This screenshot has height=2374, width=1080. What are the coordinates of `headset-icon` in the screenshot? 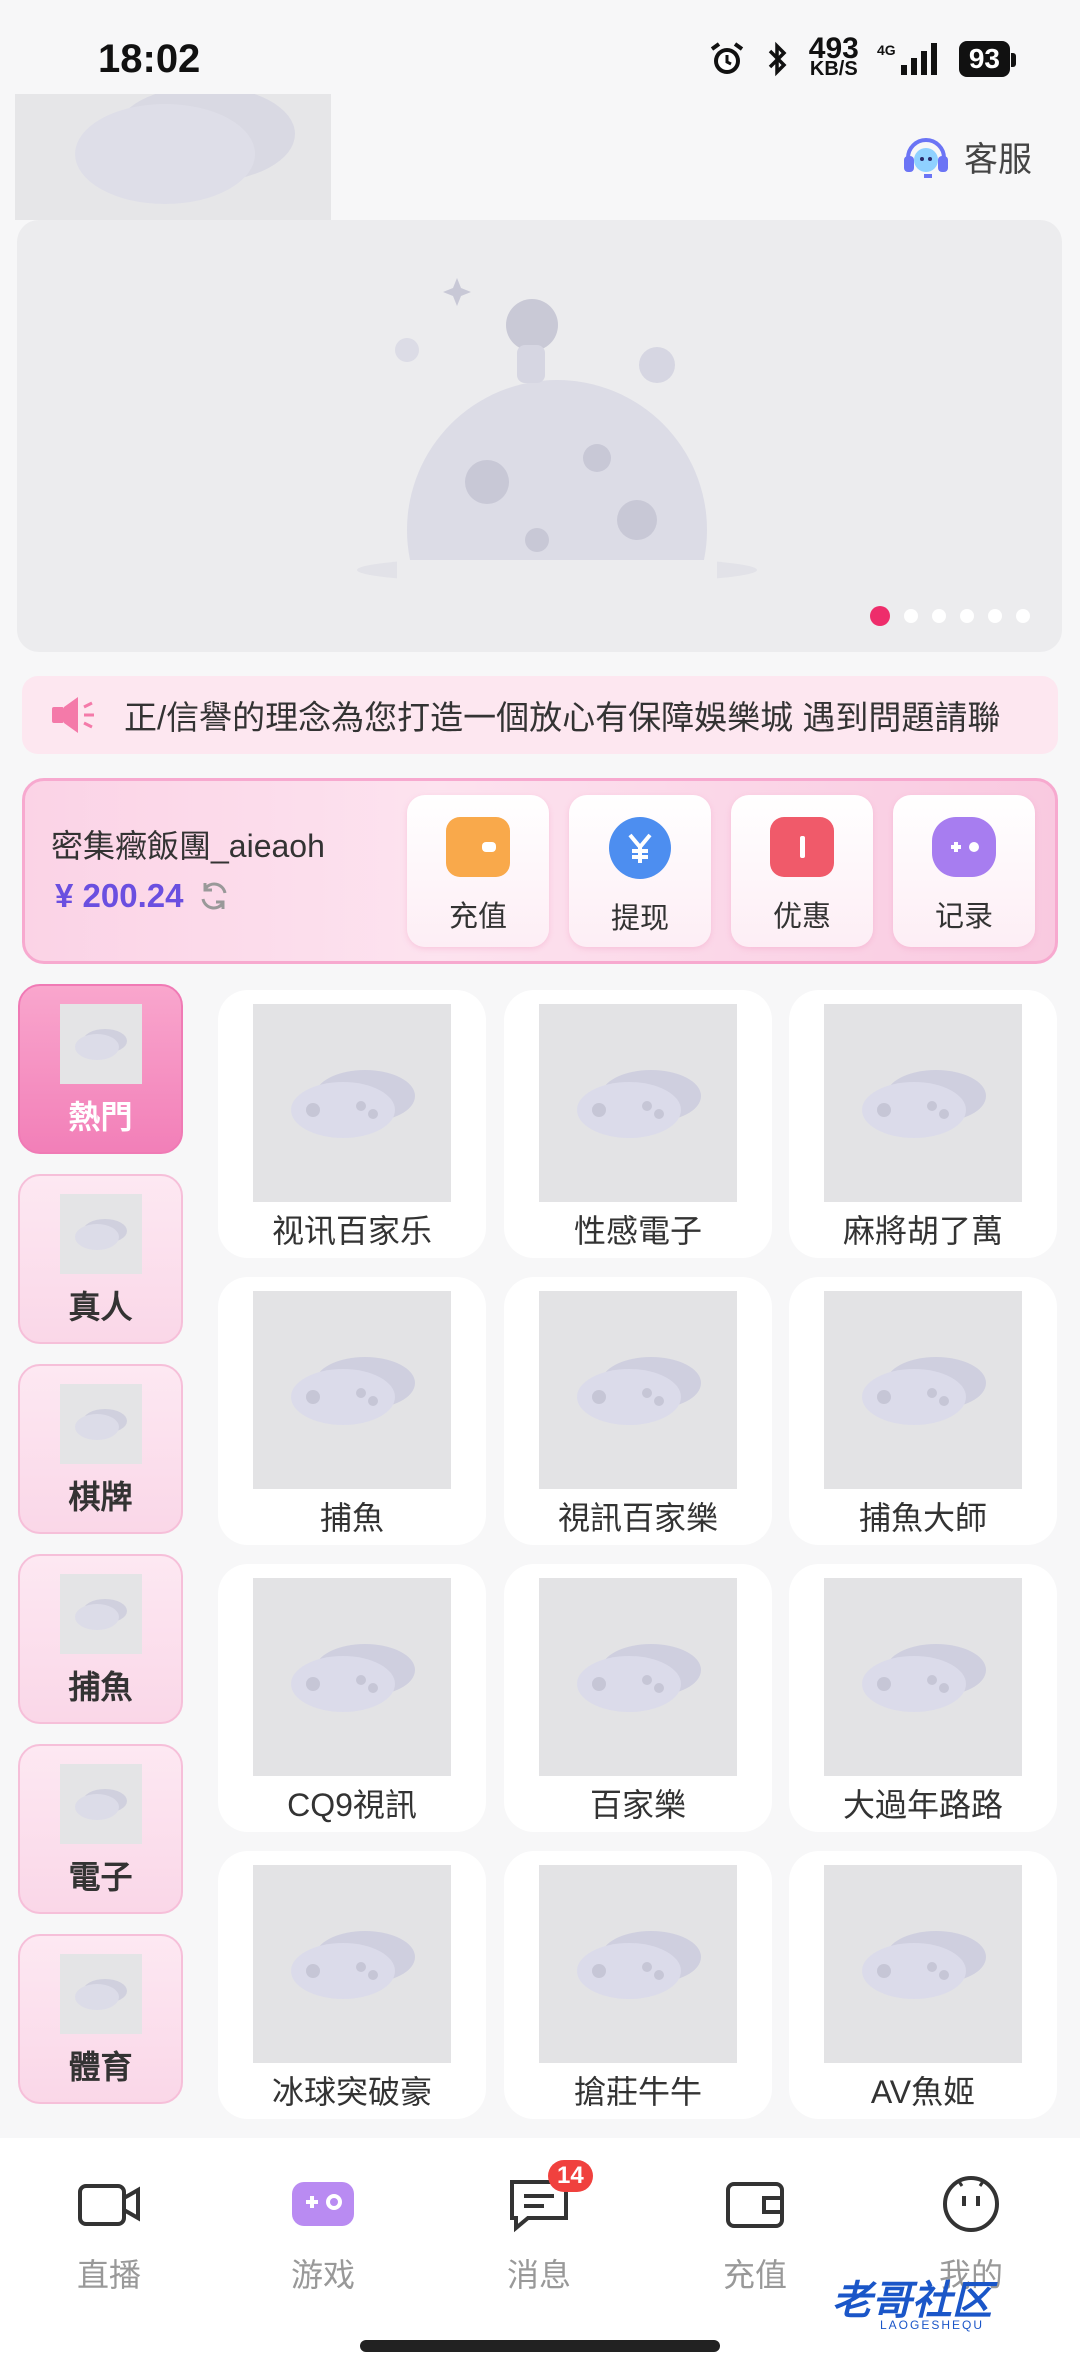 It's located at (926, 158).